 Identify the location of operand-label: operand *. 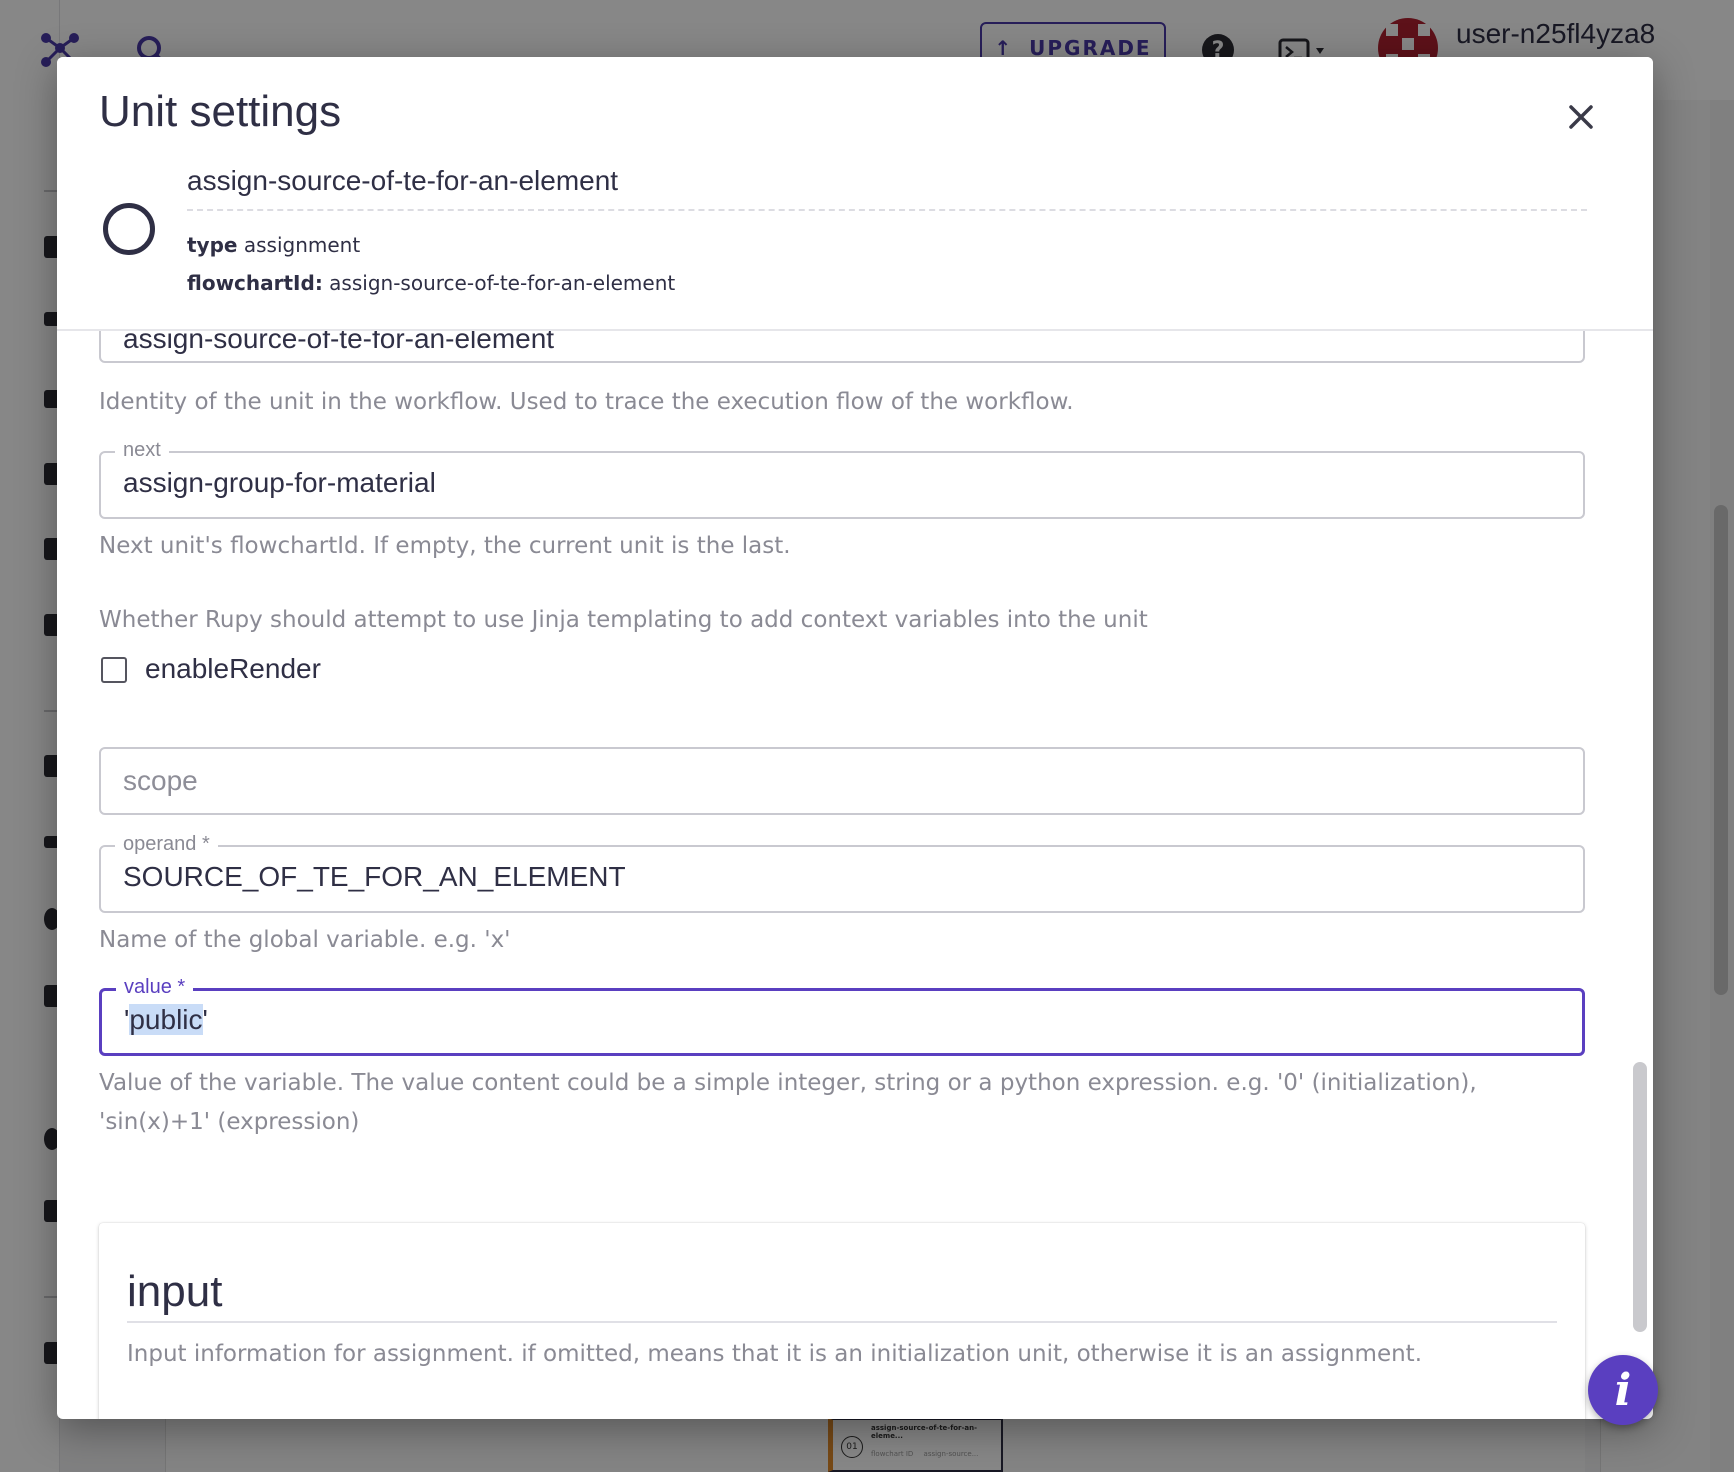
(166, 844).